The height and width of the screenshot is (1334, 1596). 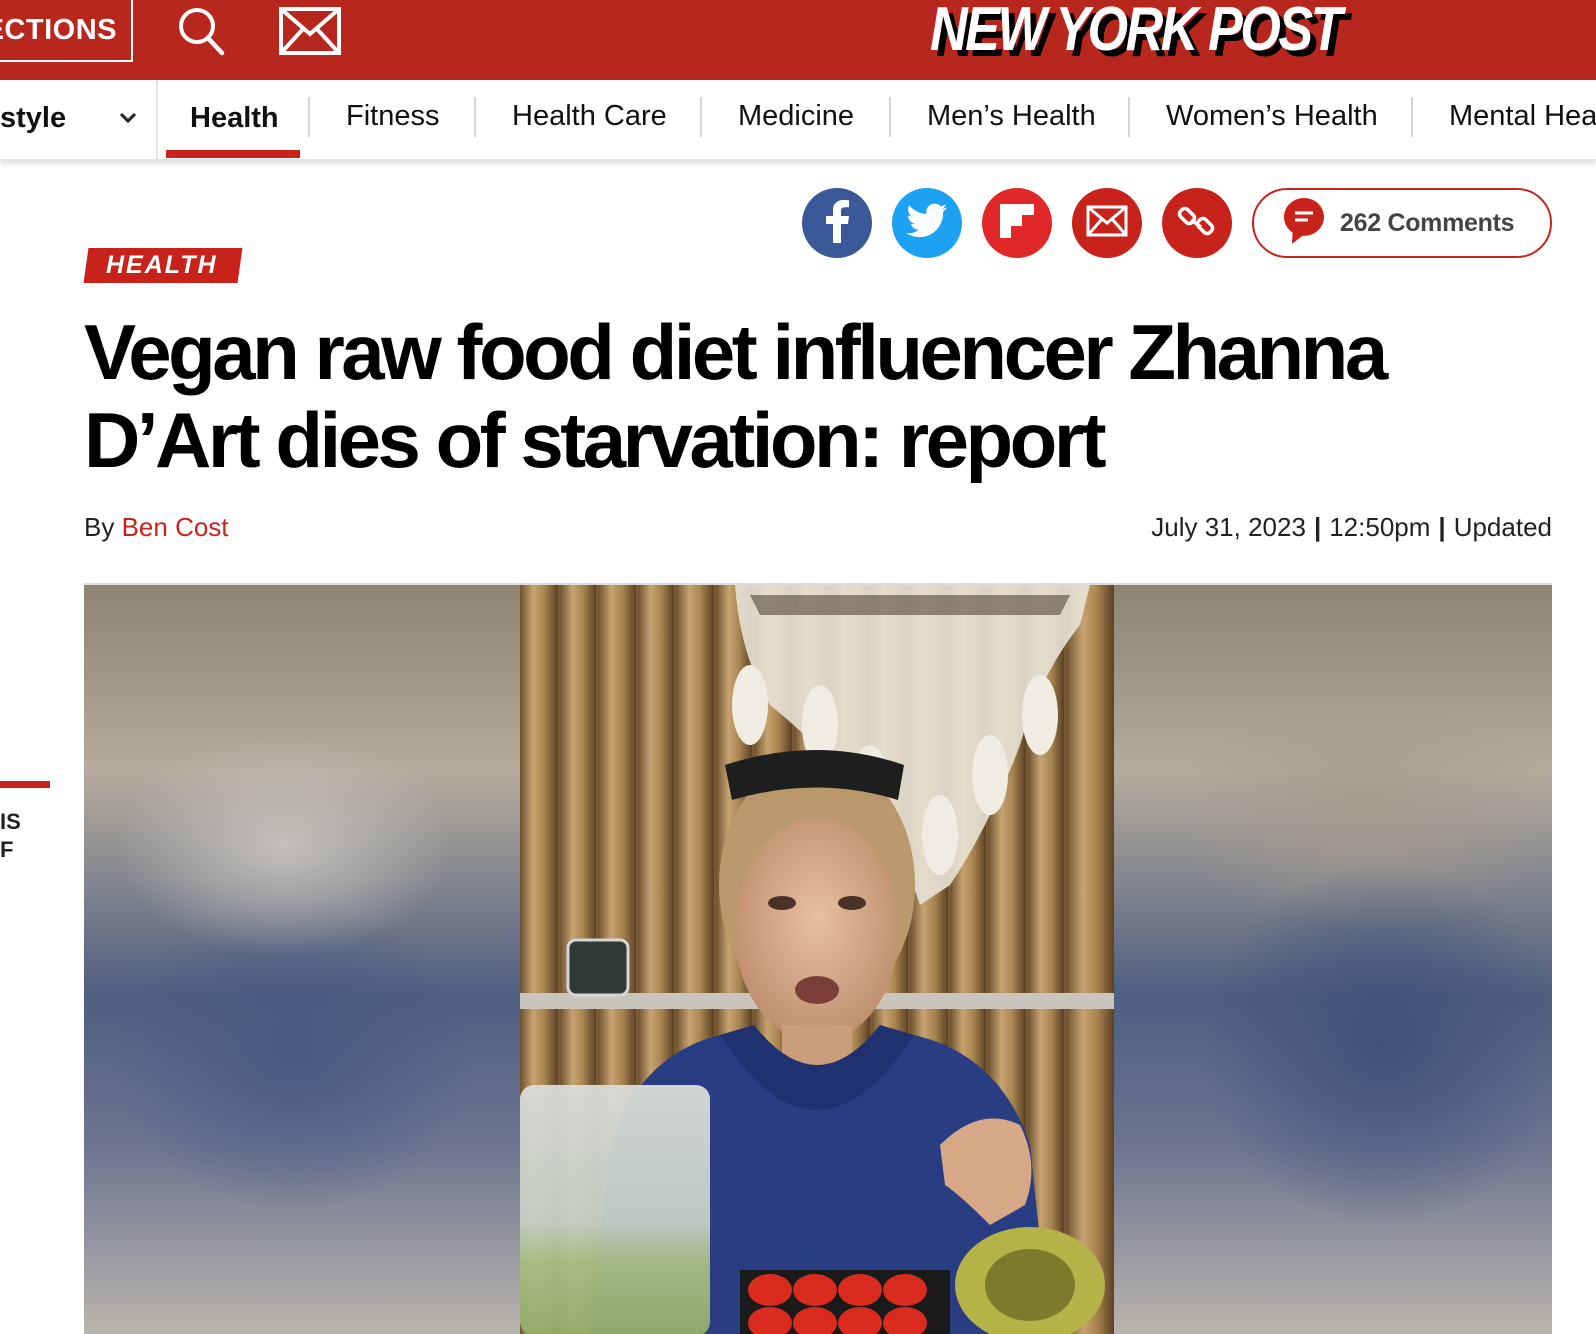 I want to click on comments-count-label: 262 Comments, so click(x=1427, y=222).